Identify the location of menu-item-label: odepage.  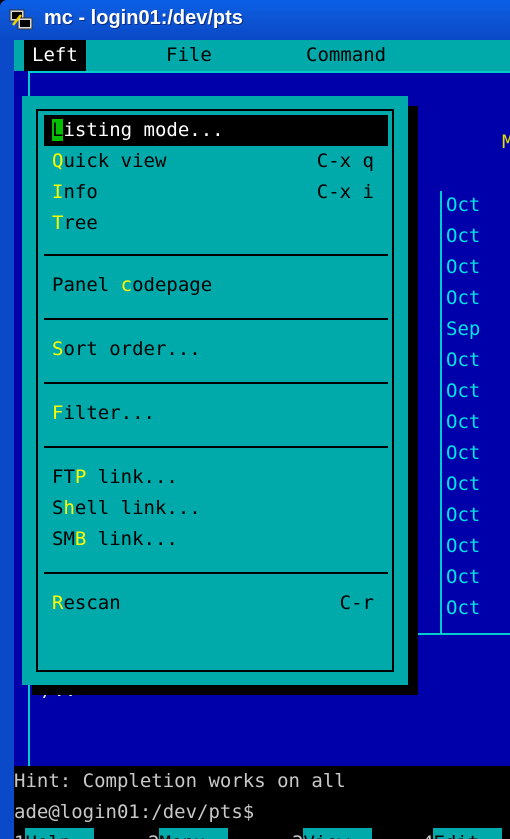
(172, 285).